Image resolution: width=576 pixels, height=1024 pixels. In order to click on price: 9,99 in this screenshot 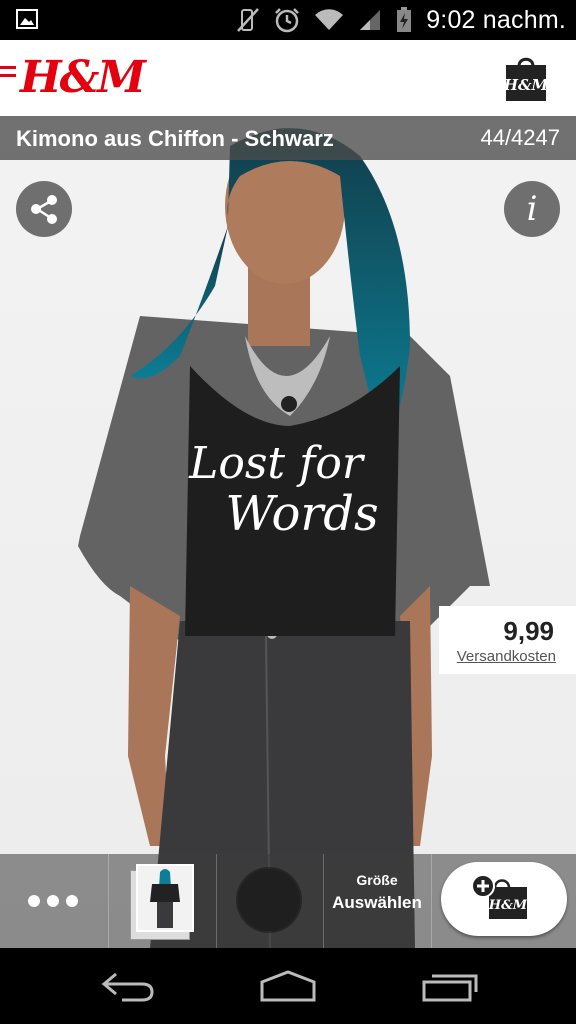, I will do `click(528, 631)`.